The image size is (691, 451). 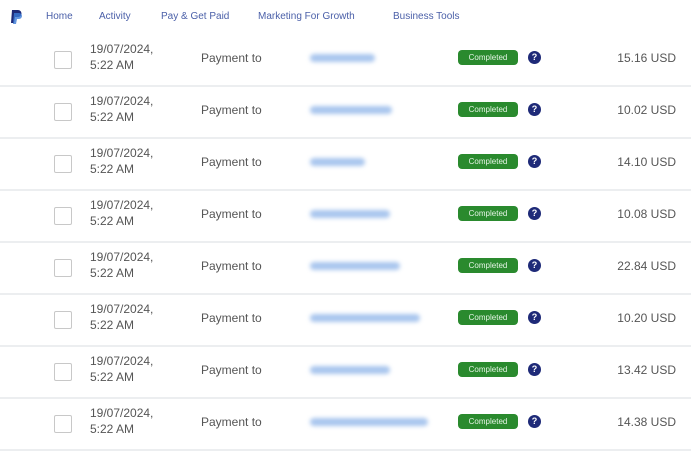 What do you see at coordinates (646, 58) in the screenshot?
I see `transaction-amount: 15.16 USD` at bounding box center [646, 58].